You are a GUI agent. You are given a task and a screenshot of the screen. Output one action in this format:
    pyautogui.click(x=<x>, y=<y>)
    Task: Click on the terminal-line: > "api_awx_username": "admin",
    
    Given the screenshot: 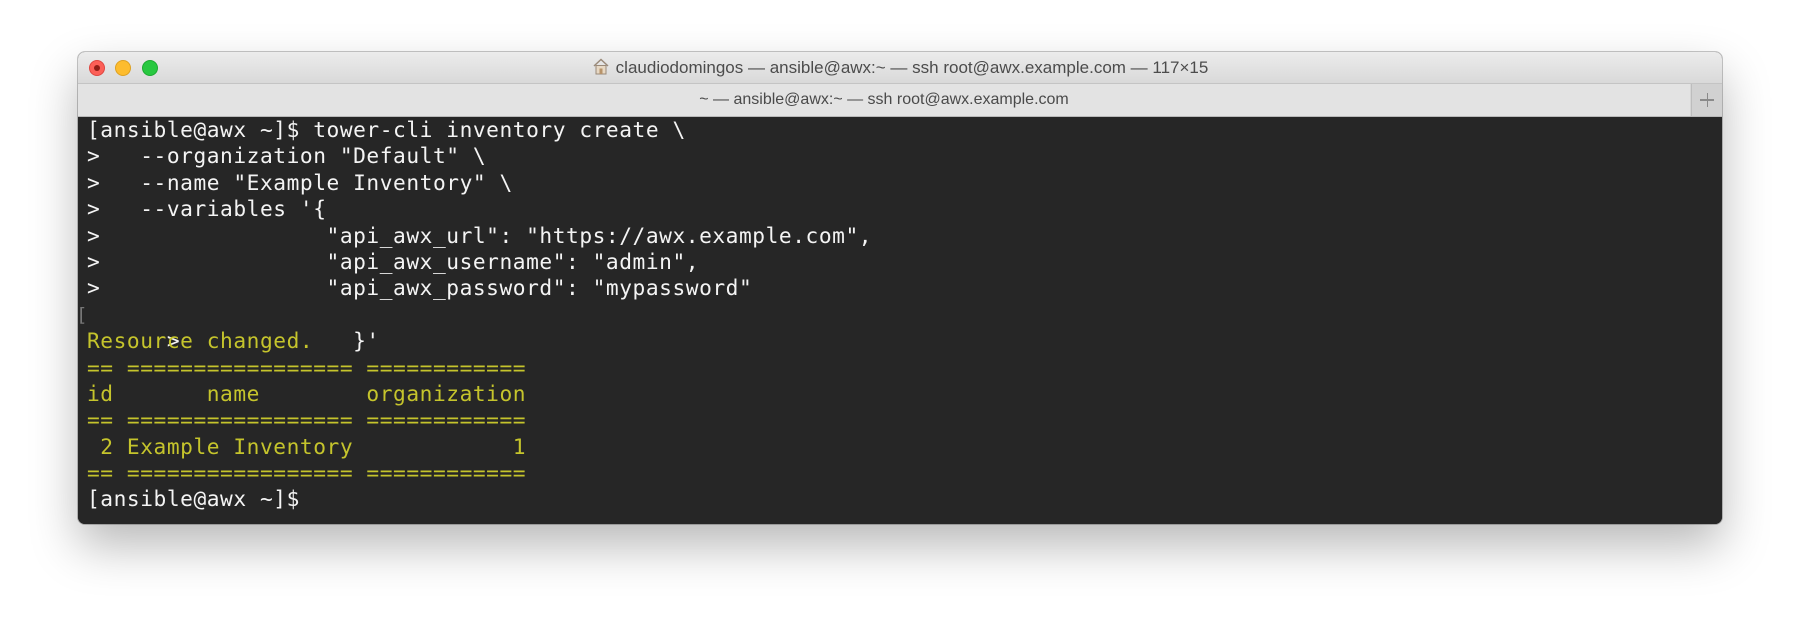 What is the action you would take?
    pyautogui.click(x=393, y=261)
    